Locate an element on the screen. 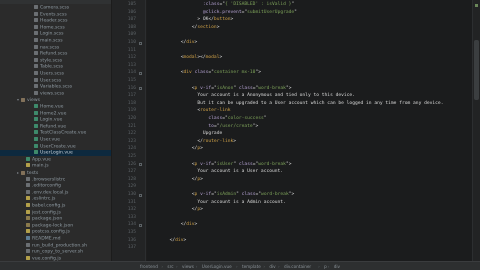  tree-file-item: Events.scss is located at coordinates (55, 14).